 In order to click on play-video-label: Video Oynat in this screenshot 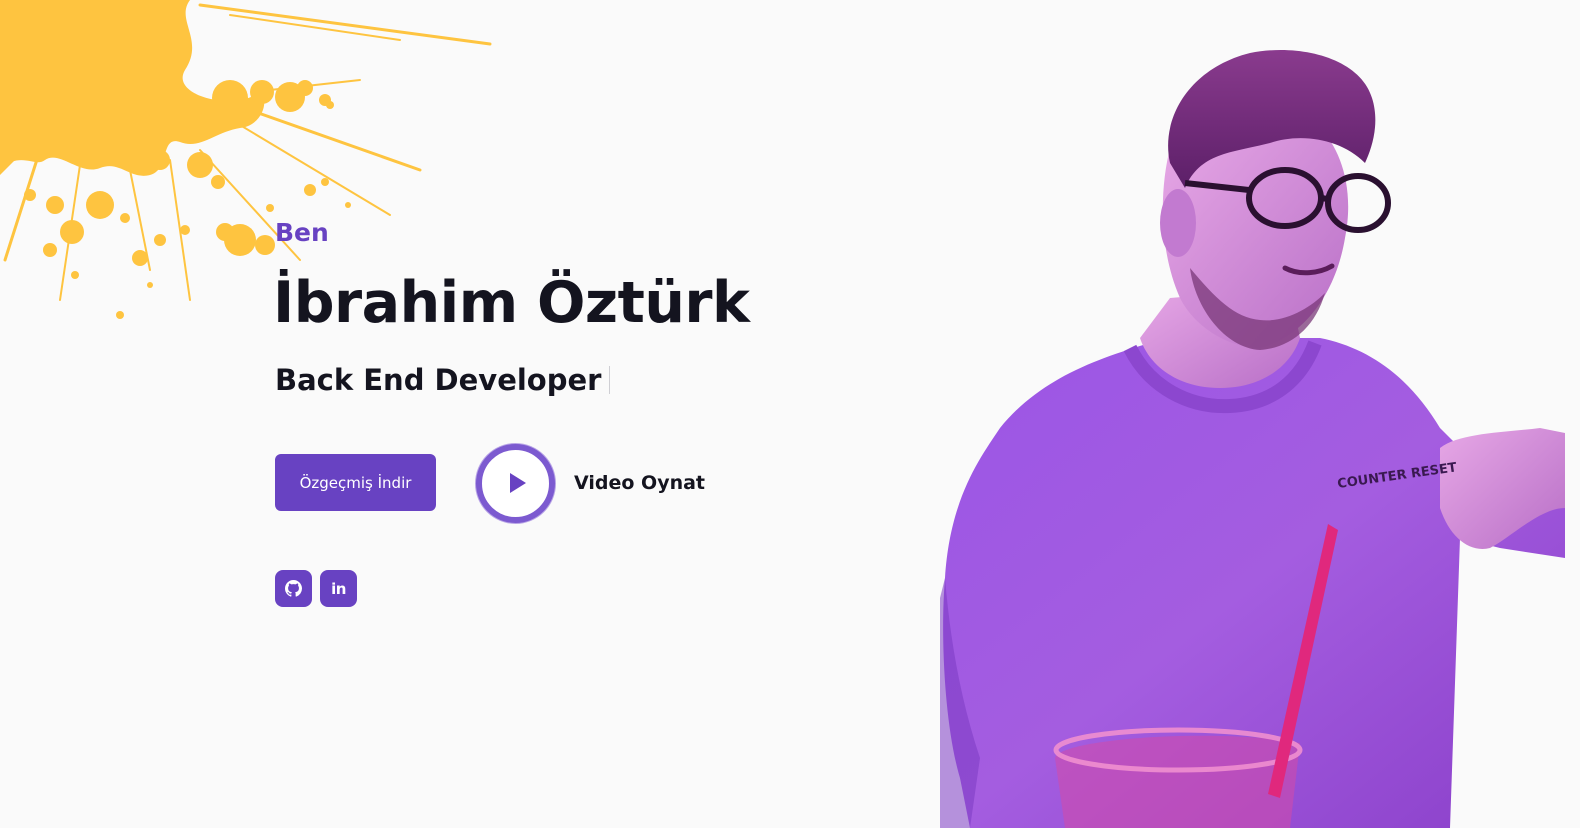, I will do `click(639, 483)`.